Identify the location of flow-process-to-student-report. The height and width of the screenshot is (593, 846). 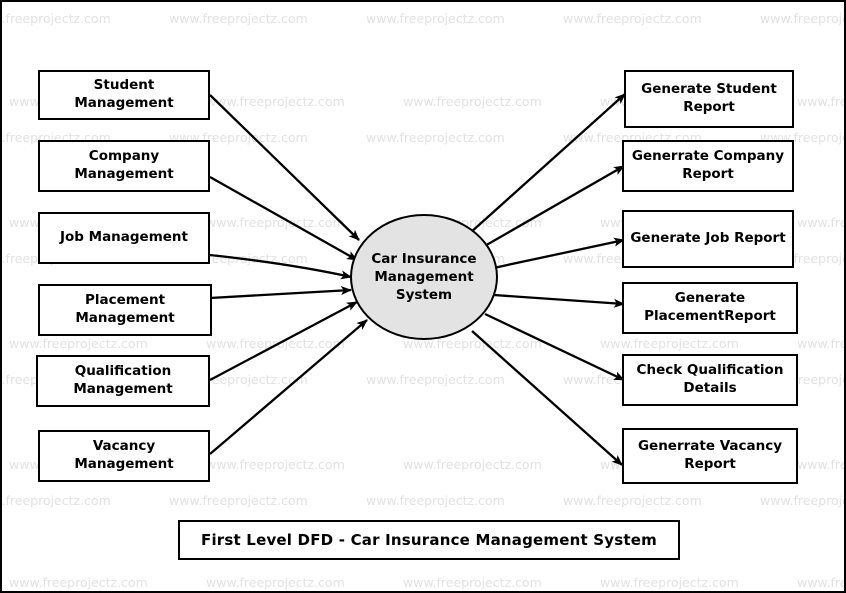
(547, 163).